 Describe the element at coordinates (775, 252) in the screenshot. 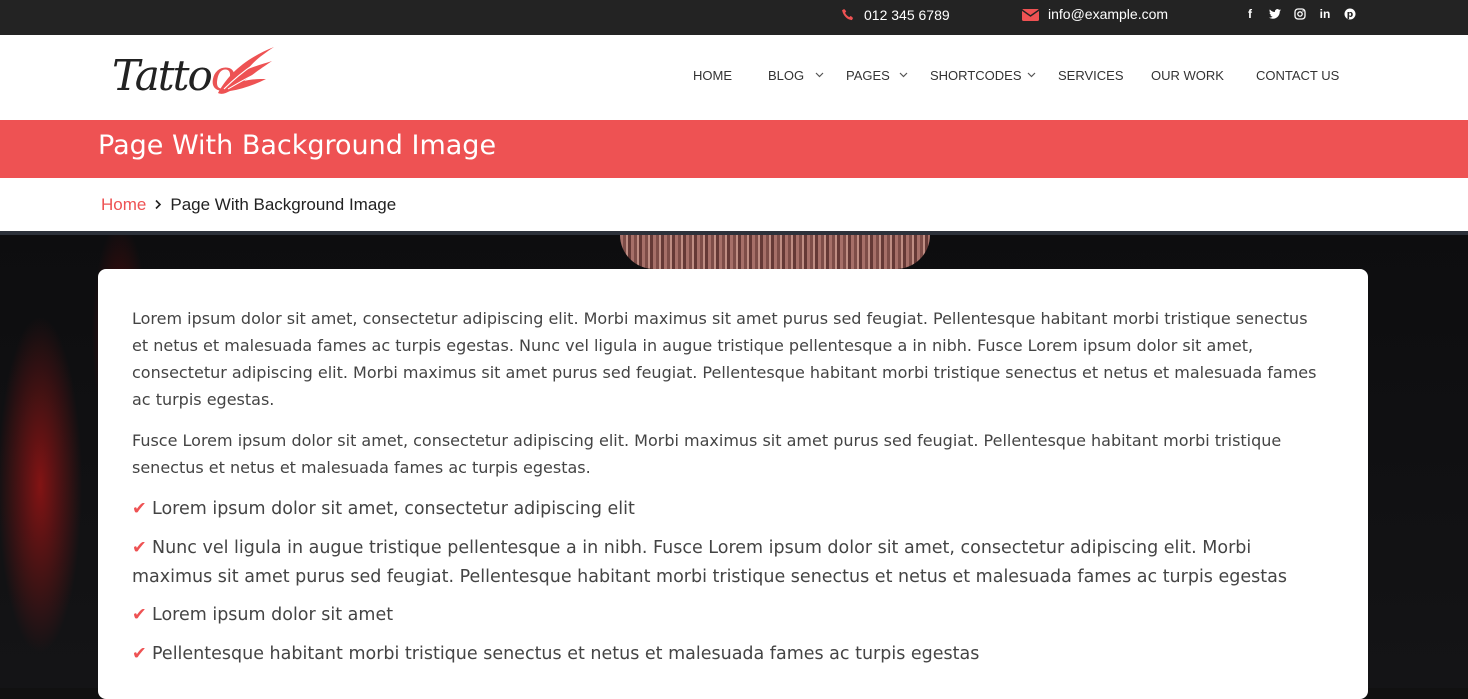

I see `background-image-hair` at that location.